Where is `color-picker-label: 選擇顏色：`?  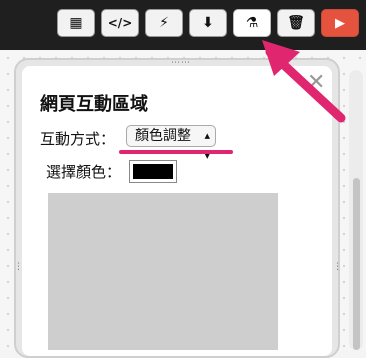
color-picker-label: 選擇顏色： is located at coordinates (84, 172).